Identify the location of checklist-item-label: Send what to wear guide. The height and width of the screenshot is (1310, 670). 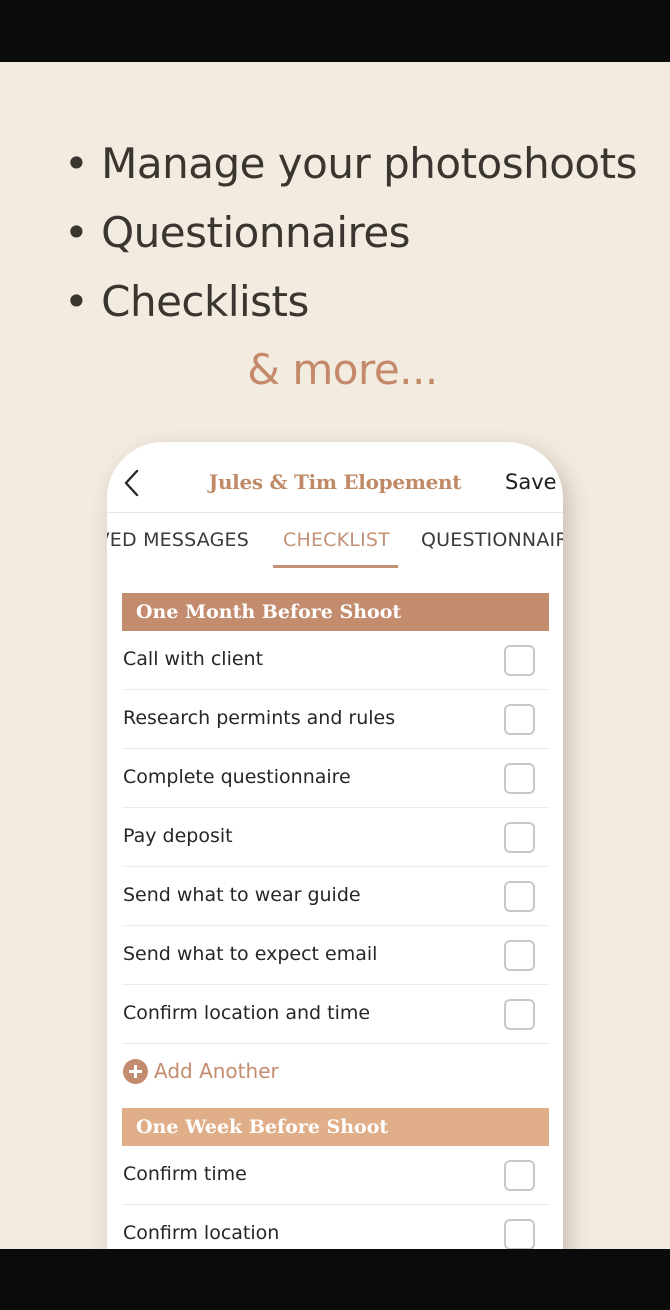
(242, 895).